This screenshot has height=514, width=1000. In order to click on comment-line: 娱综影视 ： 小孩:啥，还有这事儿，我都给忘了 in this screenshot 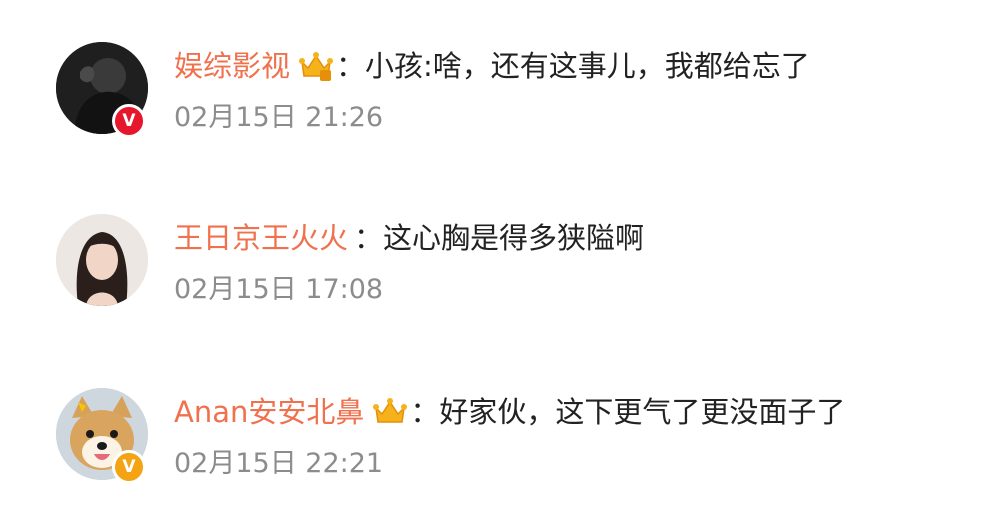, I will do `click(492, 66)`.